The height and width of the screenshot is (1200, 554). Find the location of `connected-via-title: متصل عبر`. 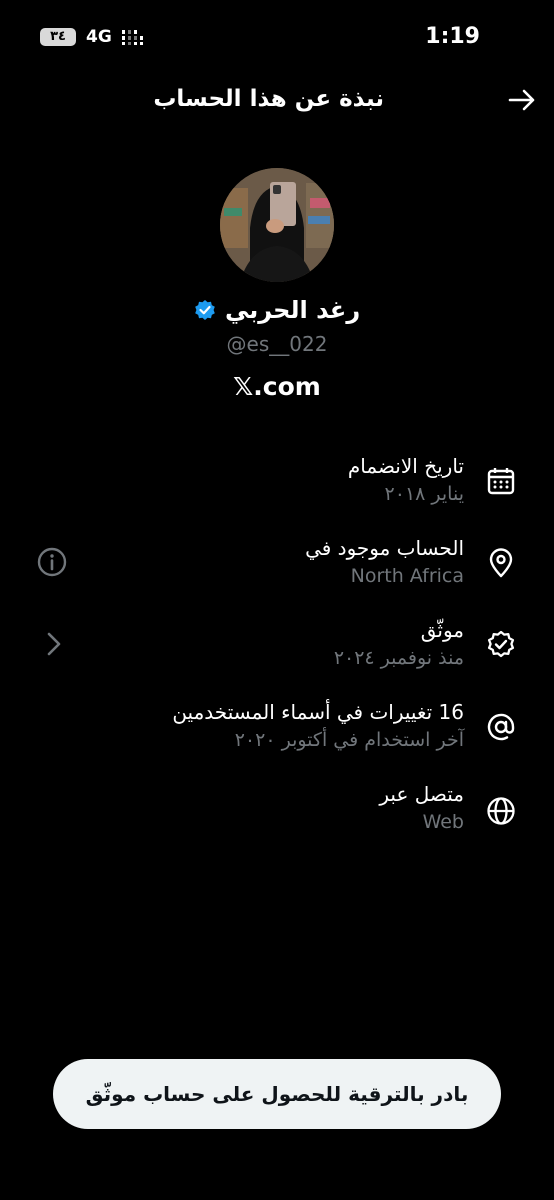

connected-via-title: متصل عبر is located at coordinates (421, 794).